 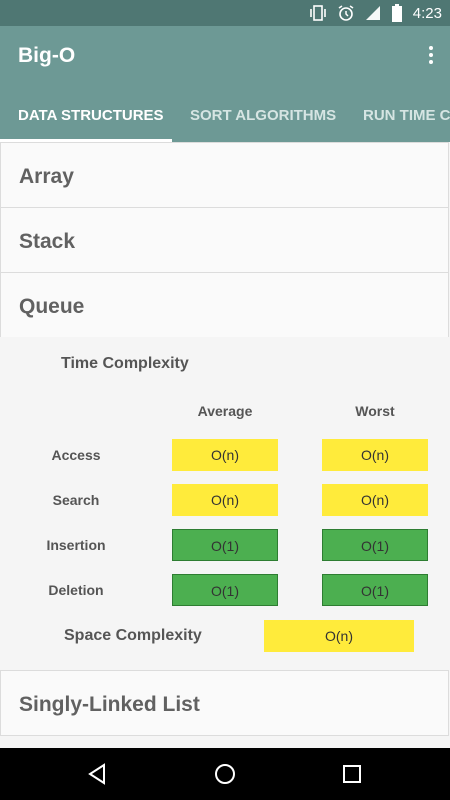 I want to click on recents-icon, so click(x=352, y=774).